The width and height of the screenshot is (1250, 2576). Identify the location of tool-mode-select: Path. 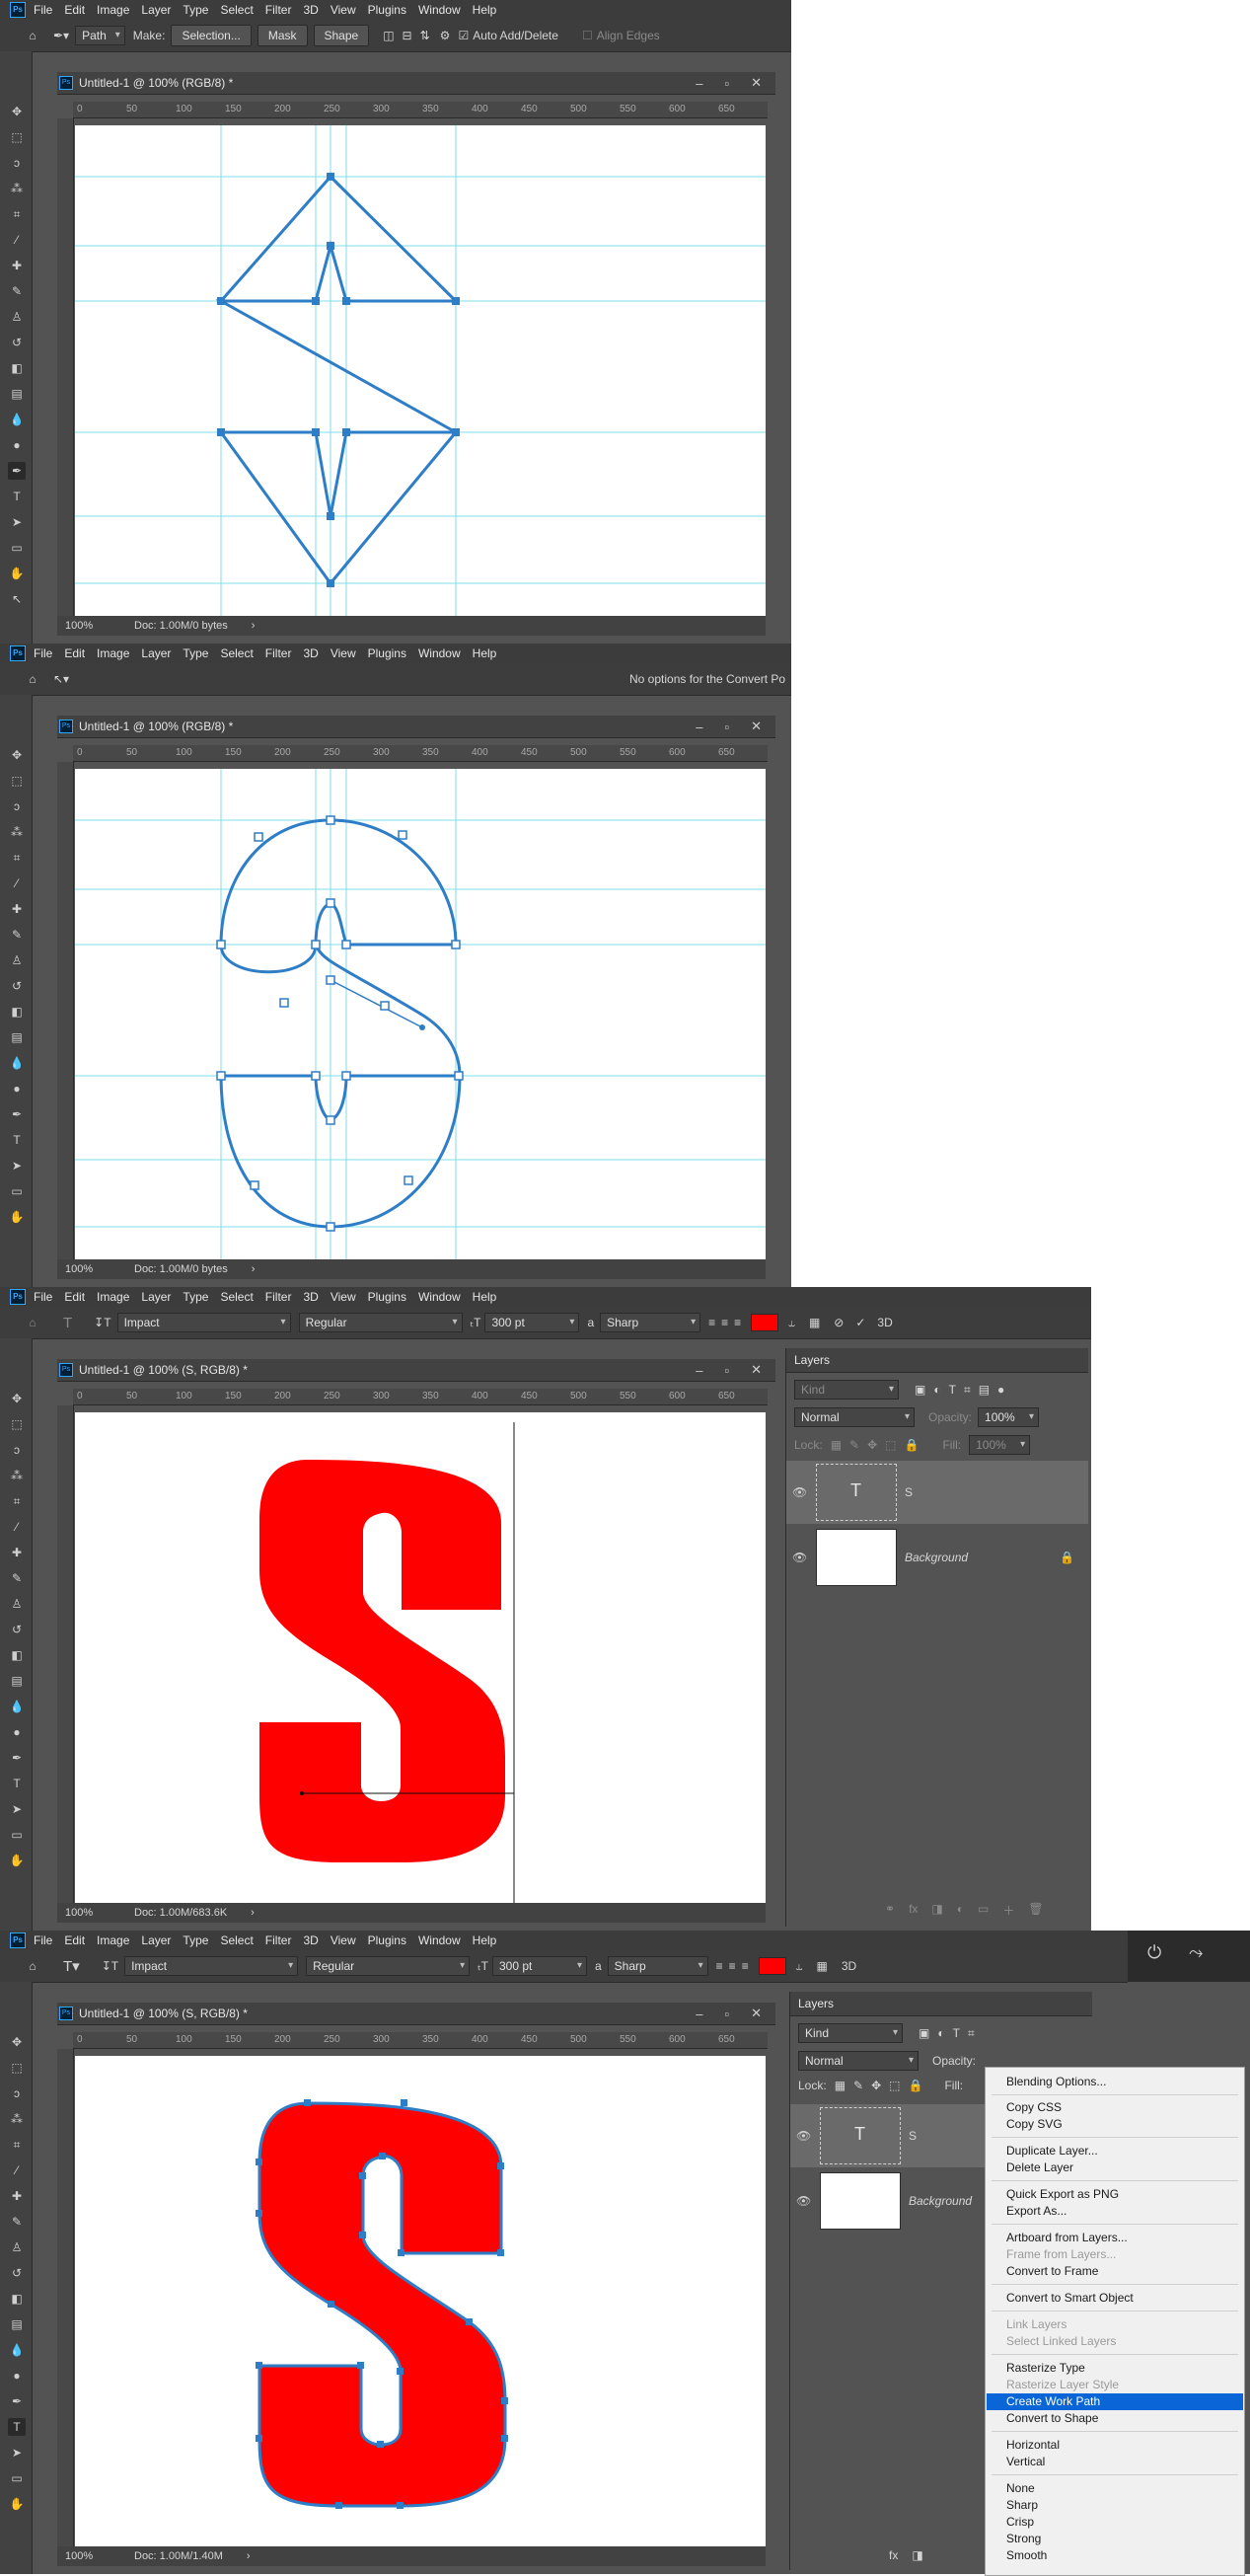
(100, 35).